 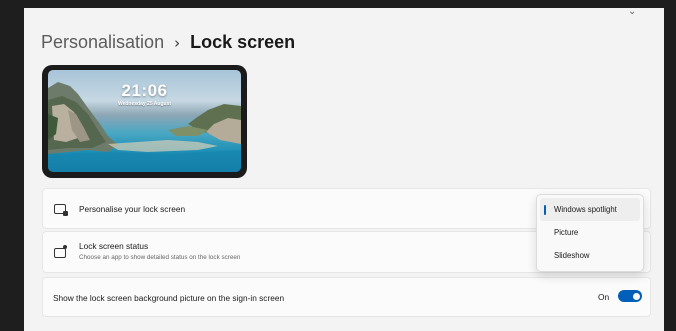 What do you see at coordinates (566, 232) in the screenshot?
I see `option-label: Picture` at bounding box center [566, 232].